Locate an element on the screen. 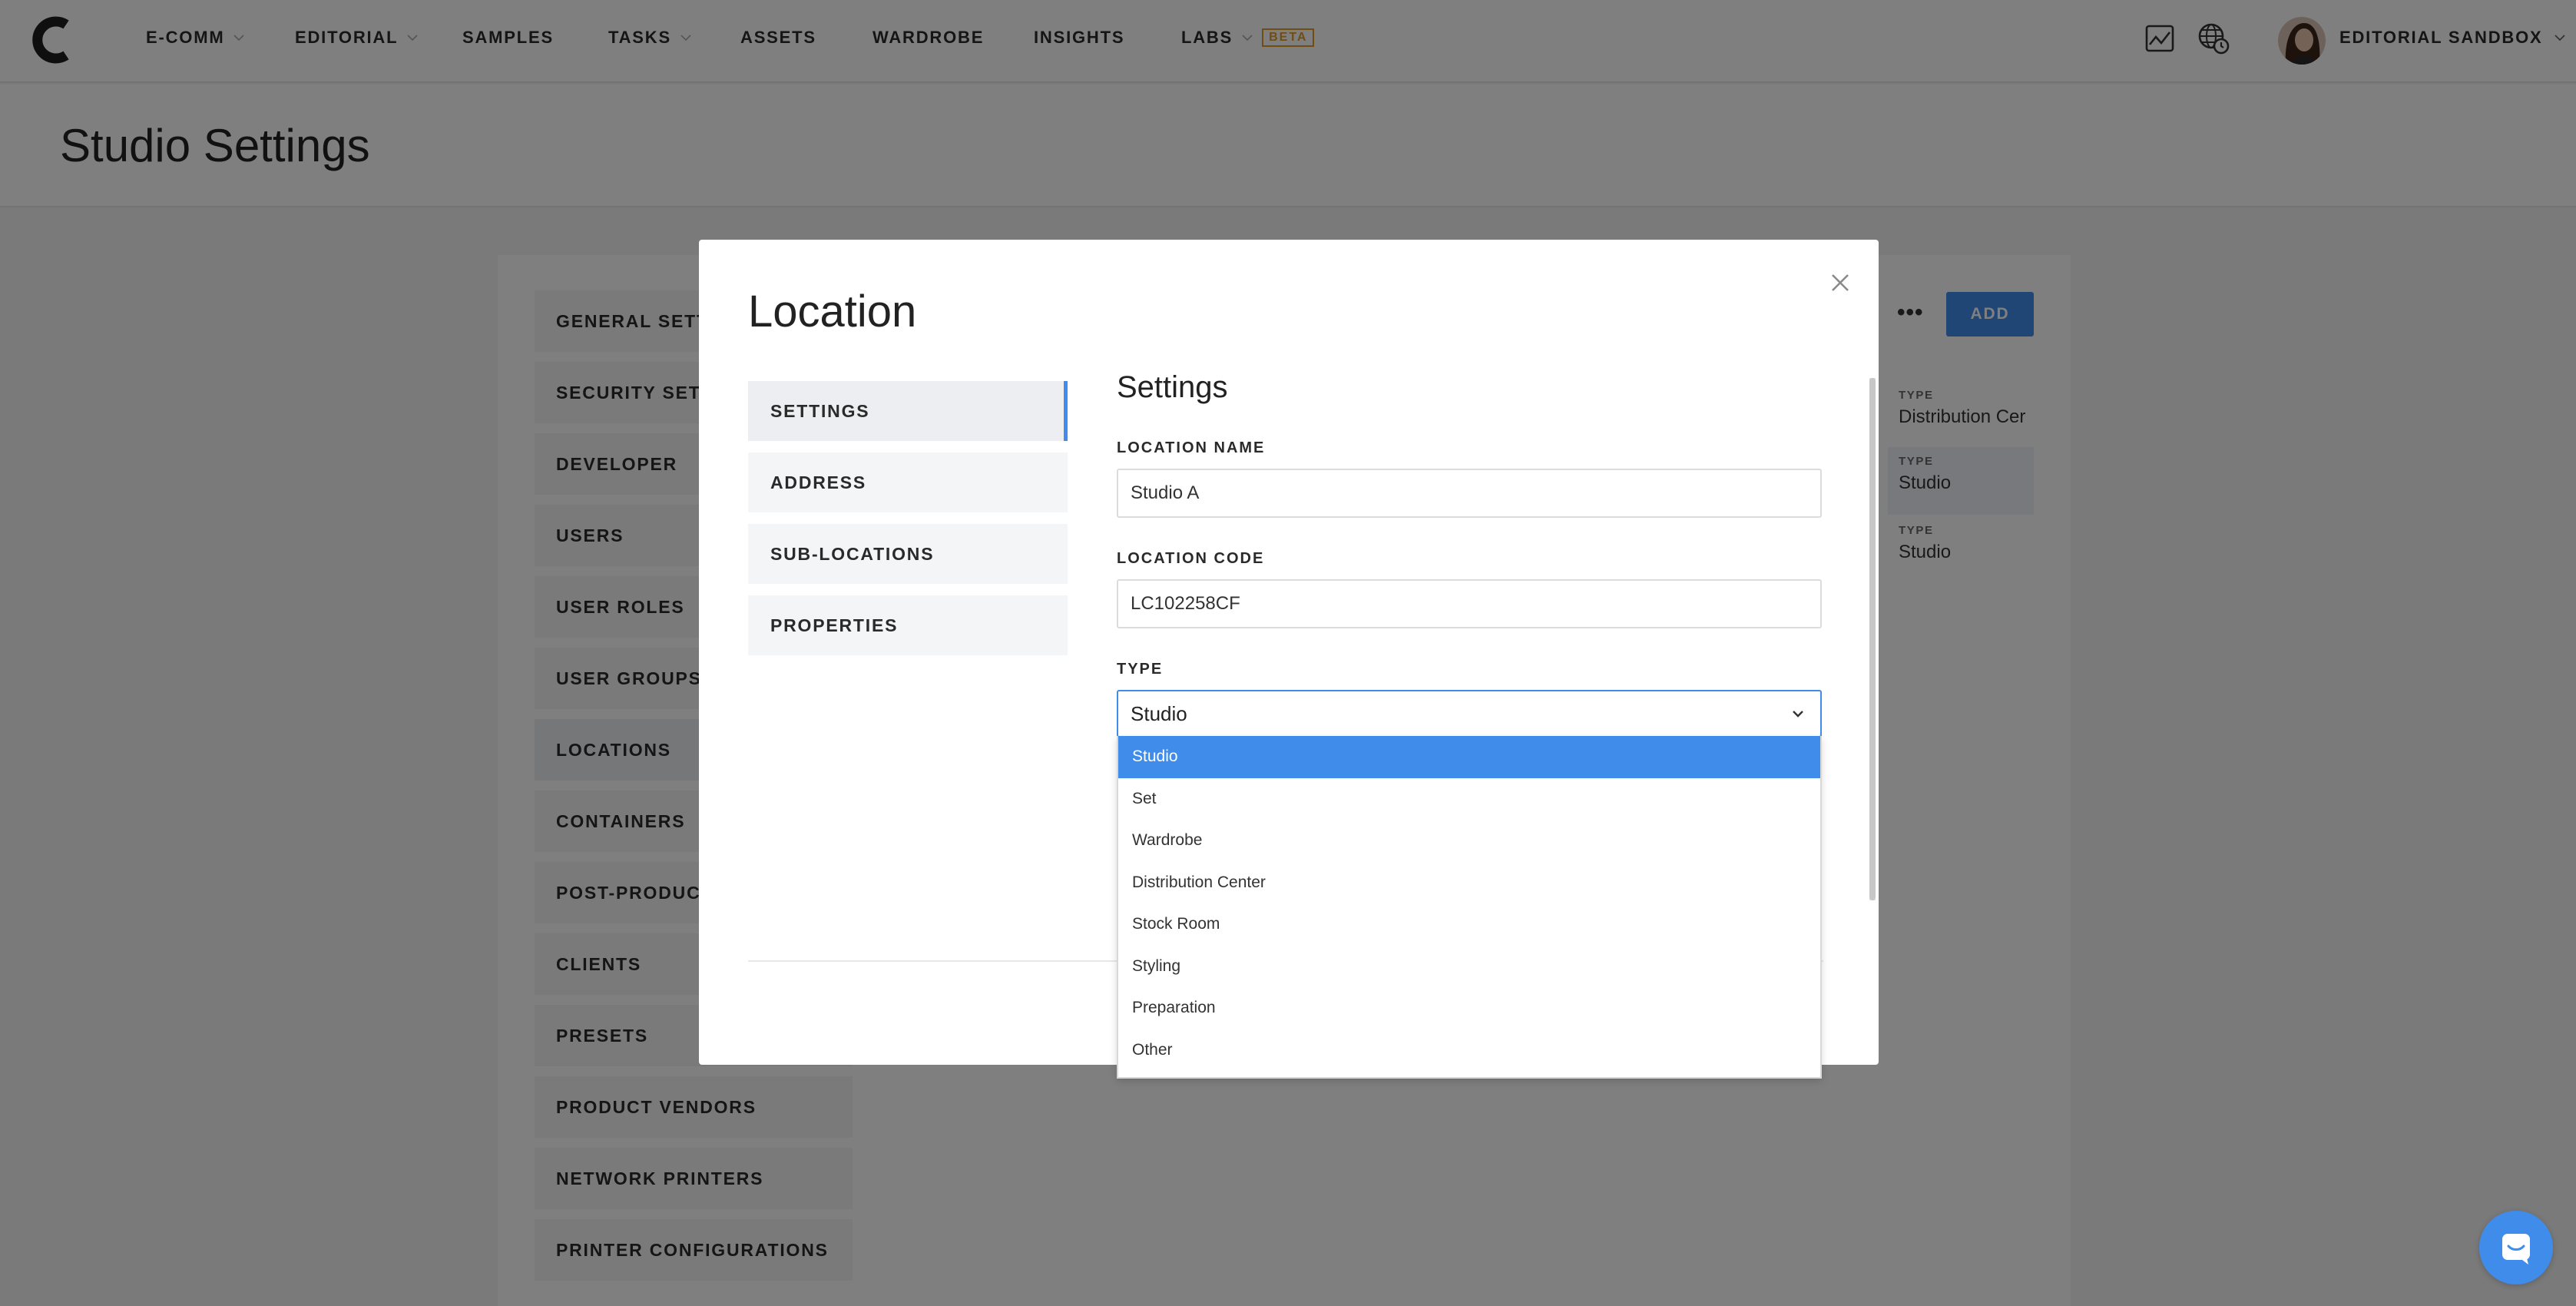 This screenshot has height=1306, width=2576. type-option-set: Set is located at coordinates (1469, 799).